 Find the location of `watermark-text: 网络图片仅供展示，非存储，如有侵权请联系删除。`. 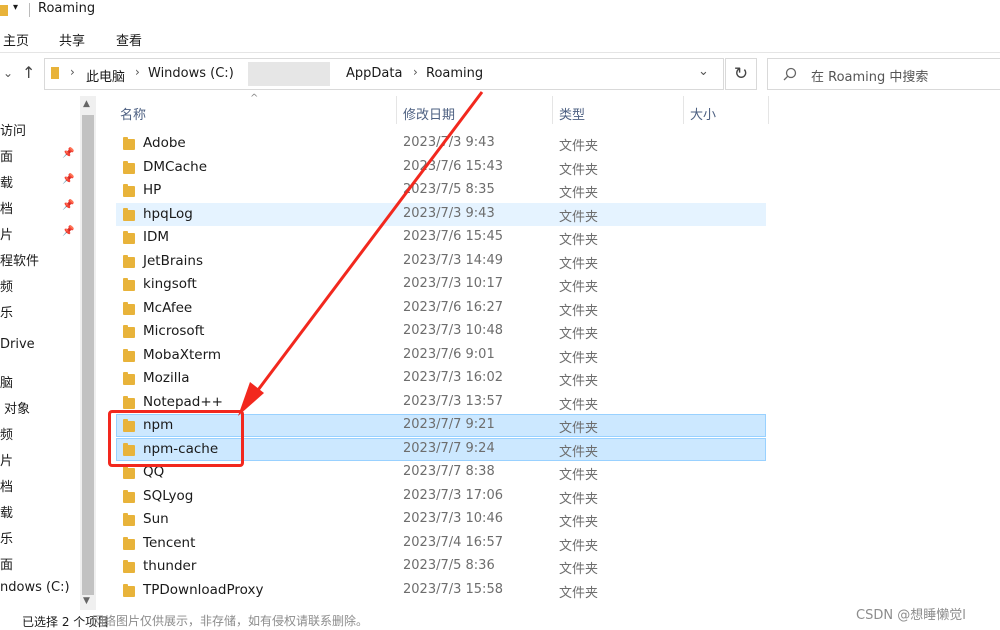

watermark-text: 网络图片仅供展示，非存储，如有侵权请联系删除。 is located at coordinates (230, 621).